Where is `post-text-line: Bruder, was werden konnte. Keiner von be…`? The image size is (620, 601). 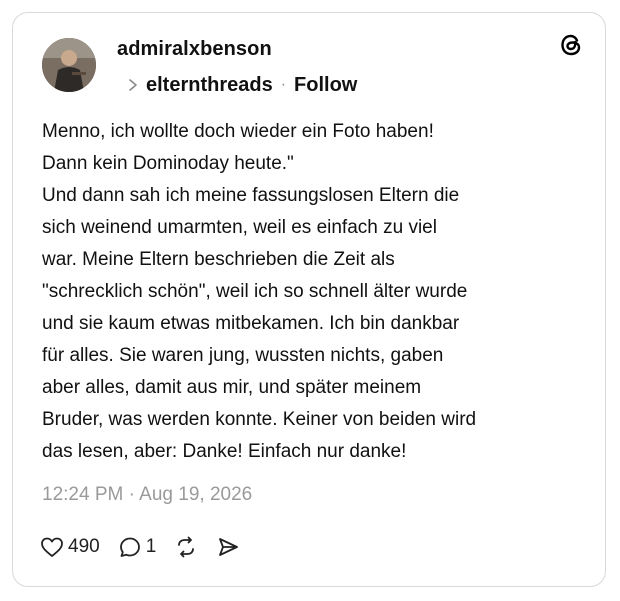
post-text-line: Bruder, was werden konnte. Keiner von be… is located at coordinates (259, 419).